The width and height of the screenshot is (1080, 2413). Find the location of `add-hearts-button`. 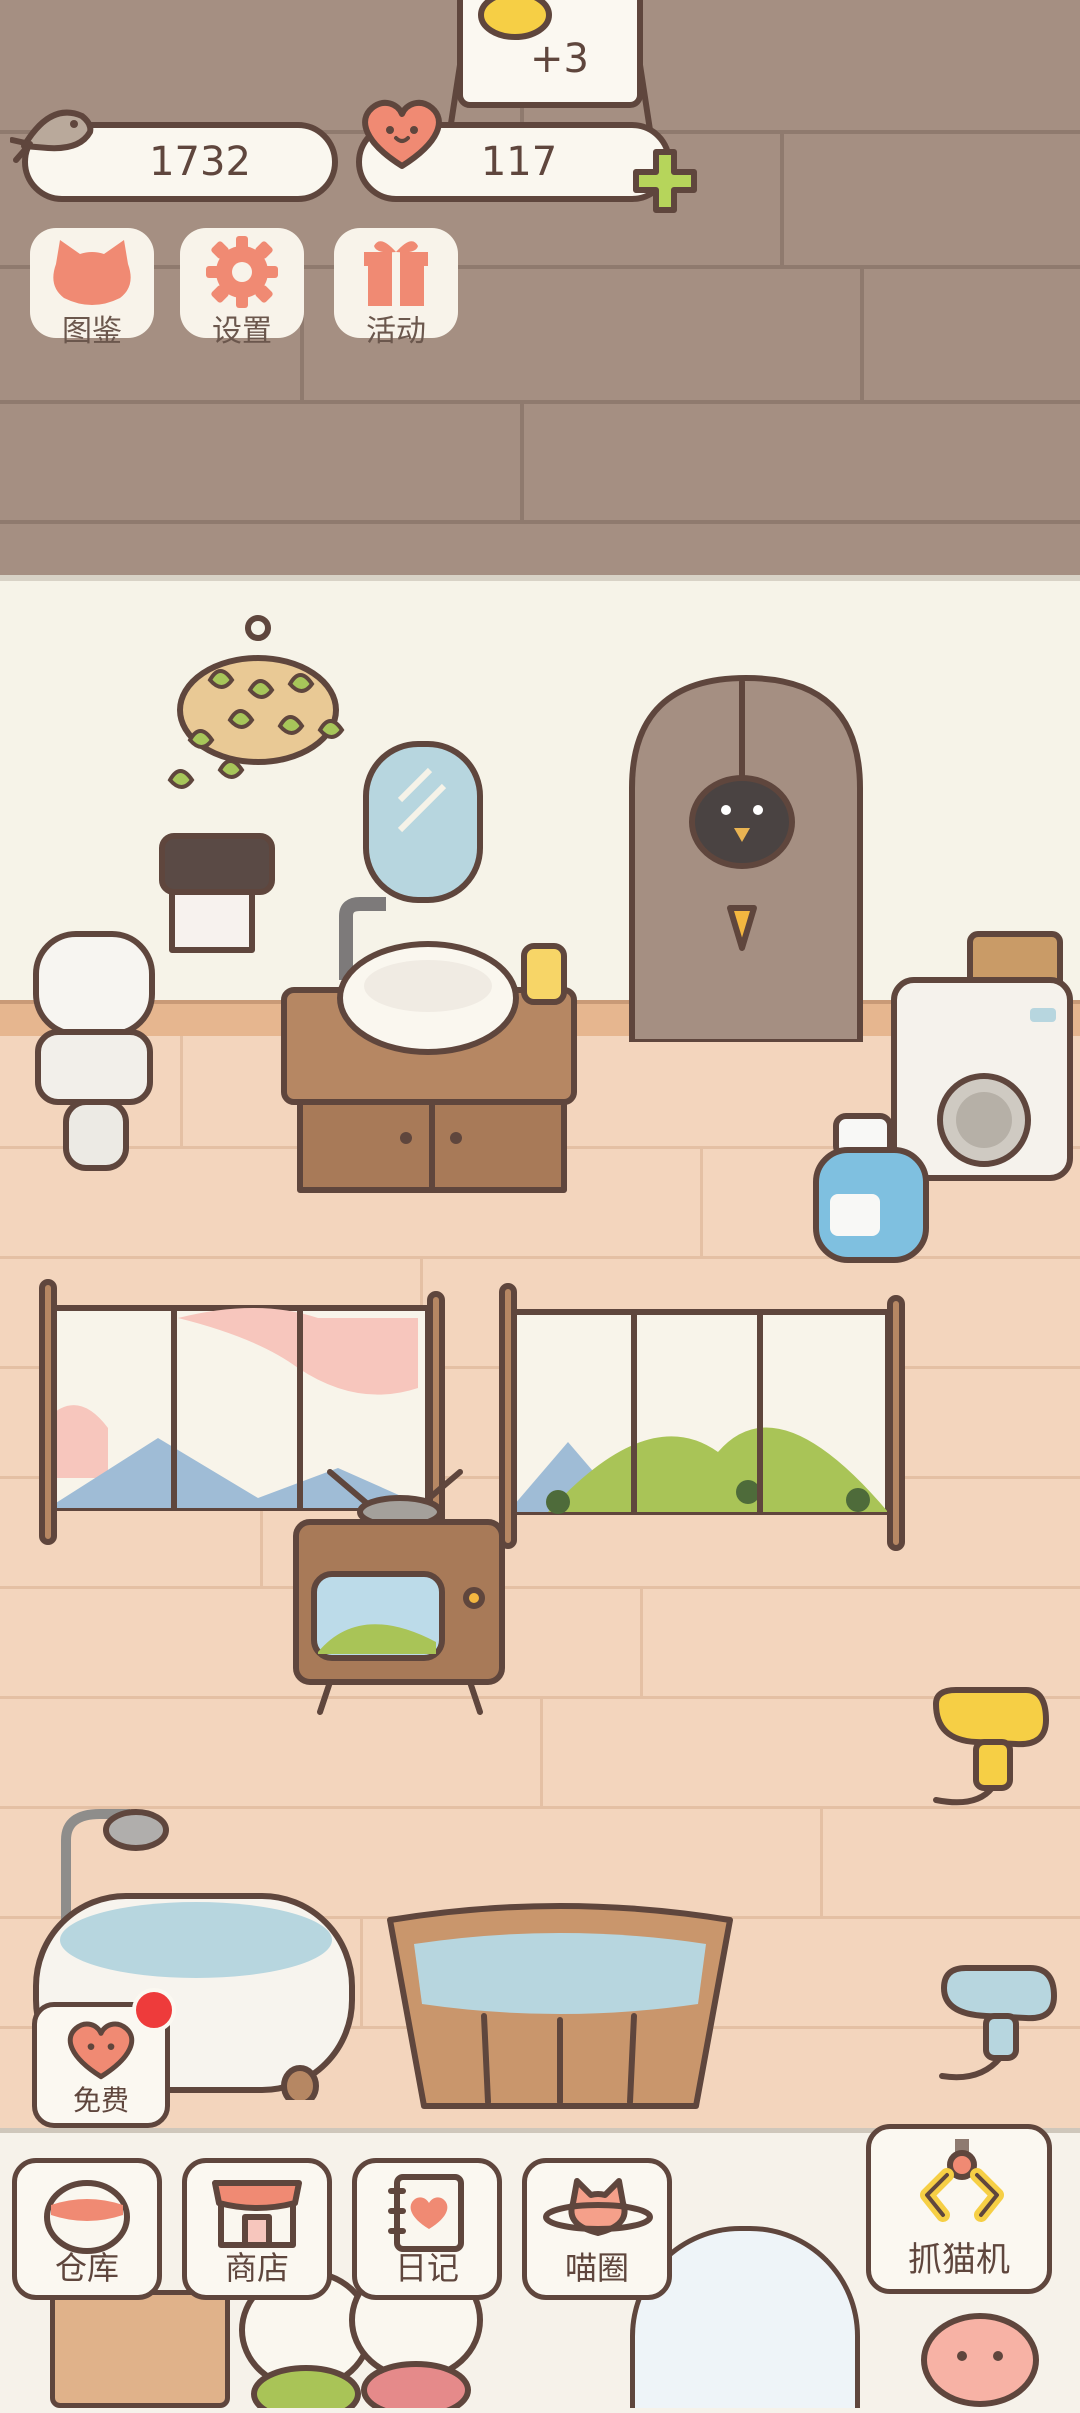

add-hearts-button is located at coordinates (665, 181).